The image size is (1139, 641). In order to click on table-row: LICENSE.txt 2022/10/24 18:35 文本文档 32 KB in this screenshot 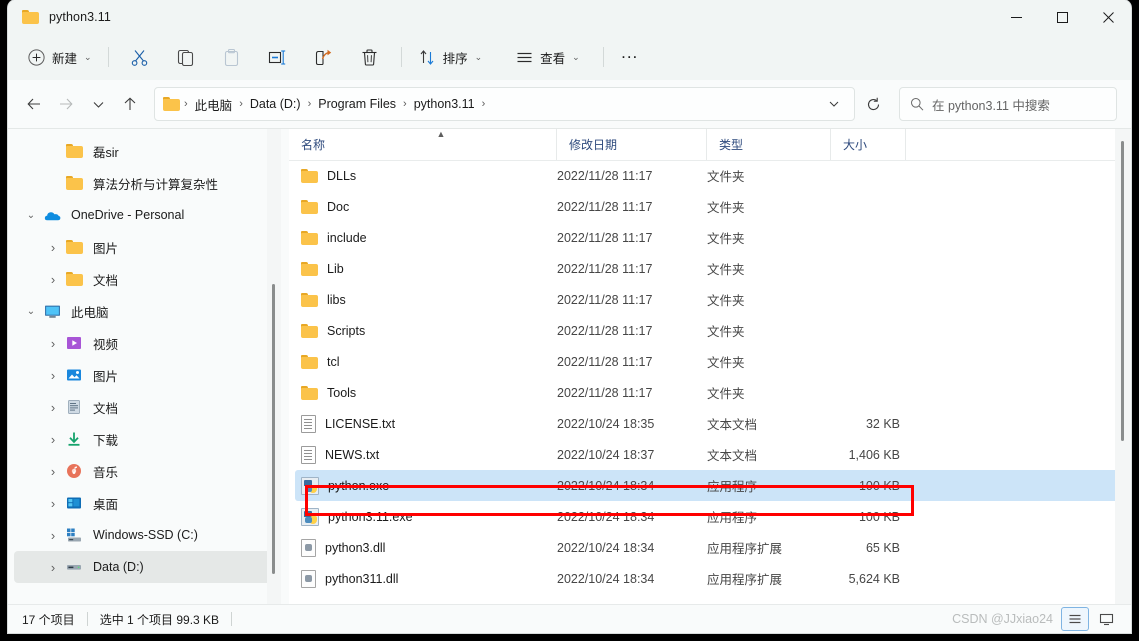, I will do `click(710, 423)`.